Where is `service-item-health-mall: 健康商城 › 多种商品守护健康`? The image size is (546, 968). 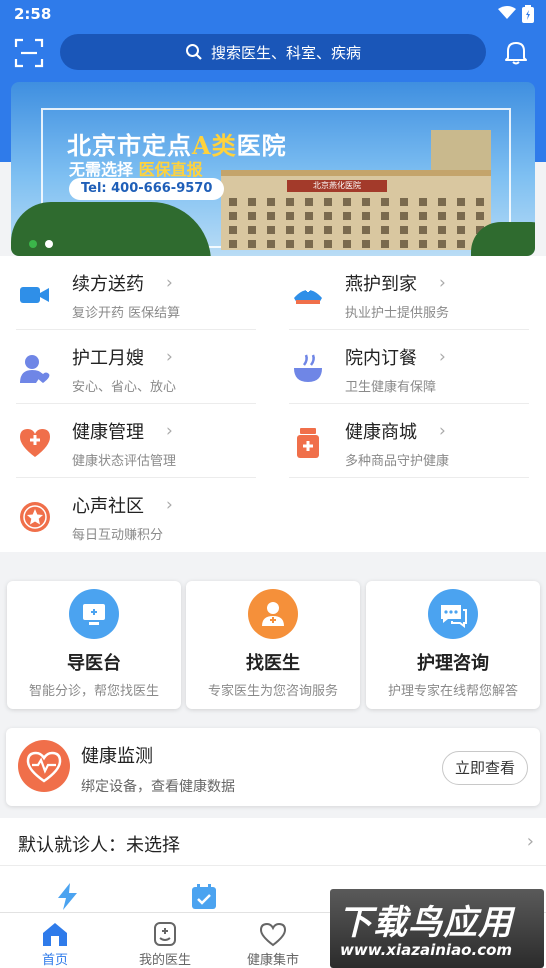
service-item-health-mall: 健康商城 › 多种商品守护健康 is located at coordinates (409, 441).